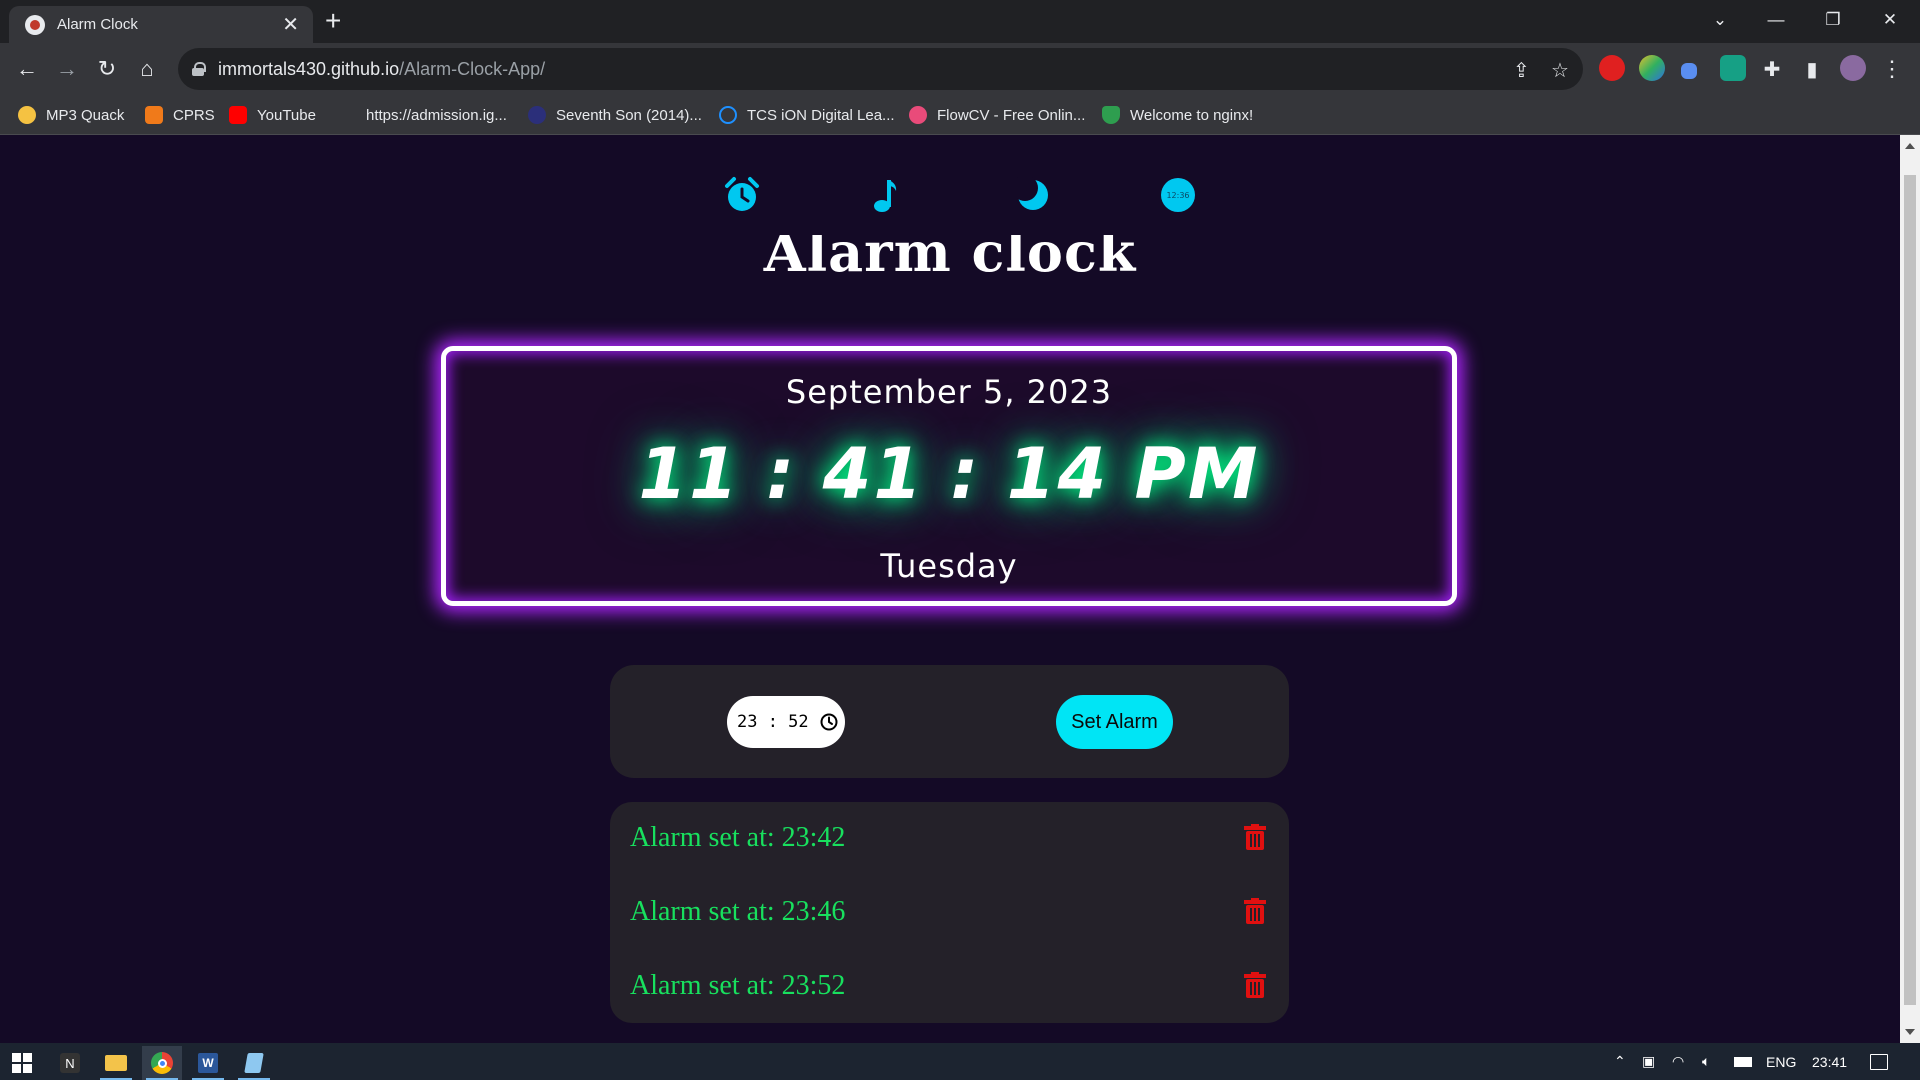  I want to click on flowcv-icon, so click(918, 115).